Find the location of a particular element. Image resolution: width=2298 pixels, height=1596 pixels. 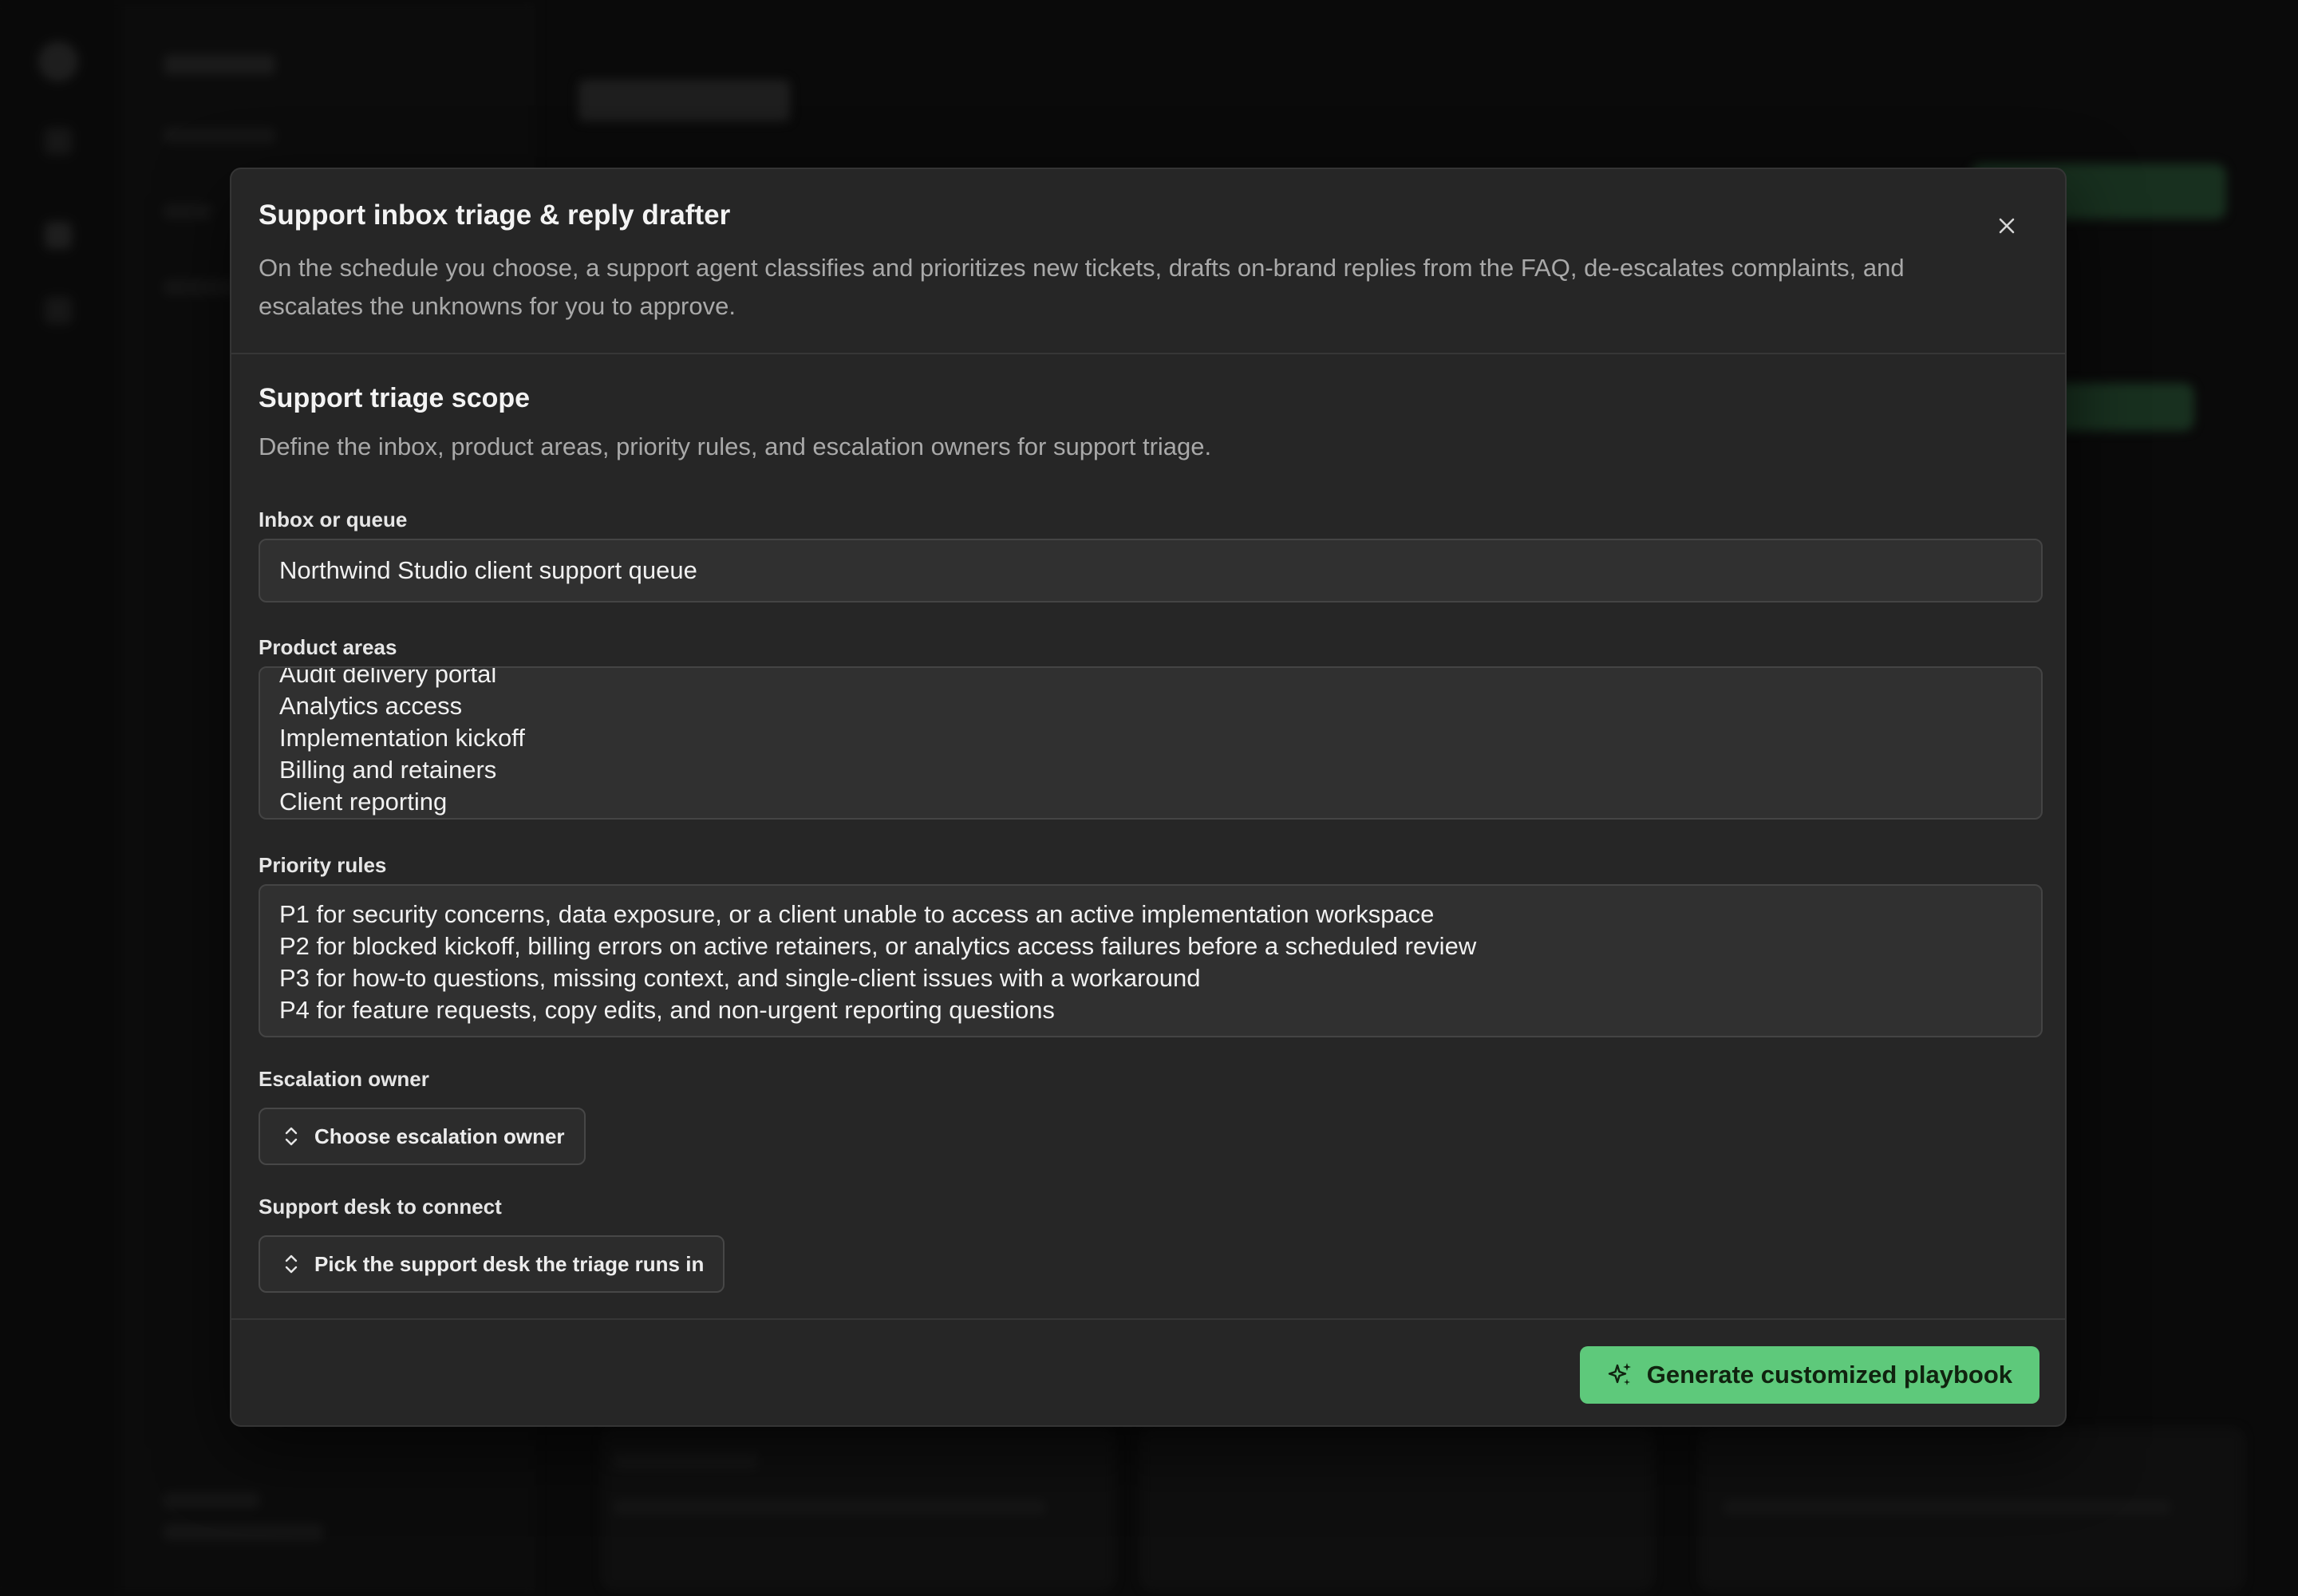

product-area-line: Billing and retainers is located at coordinates (388, 770).